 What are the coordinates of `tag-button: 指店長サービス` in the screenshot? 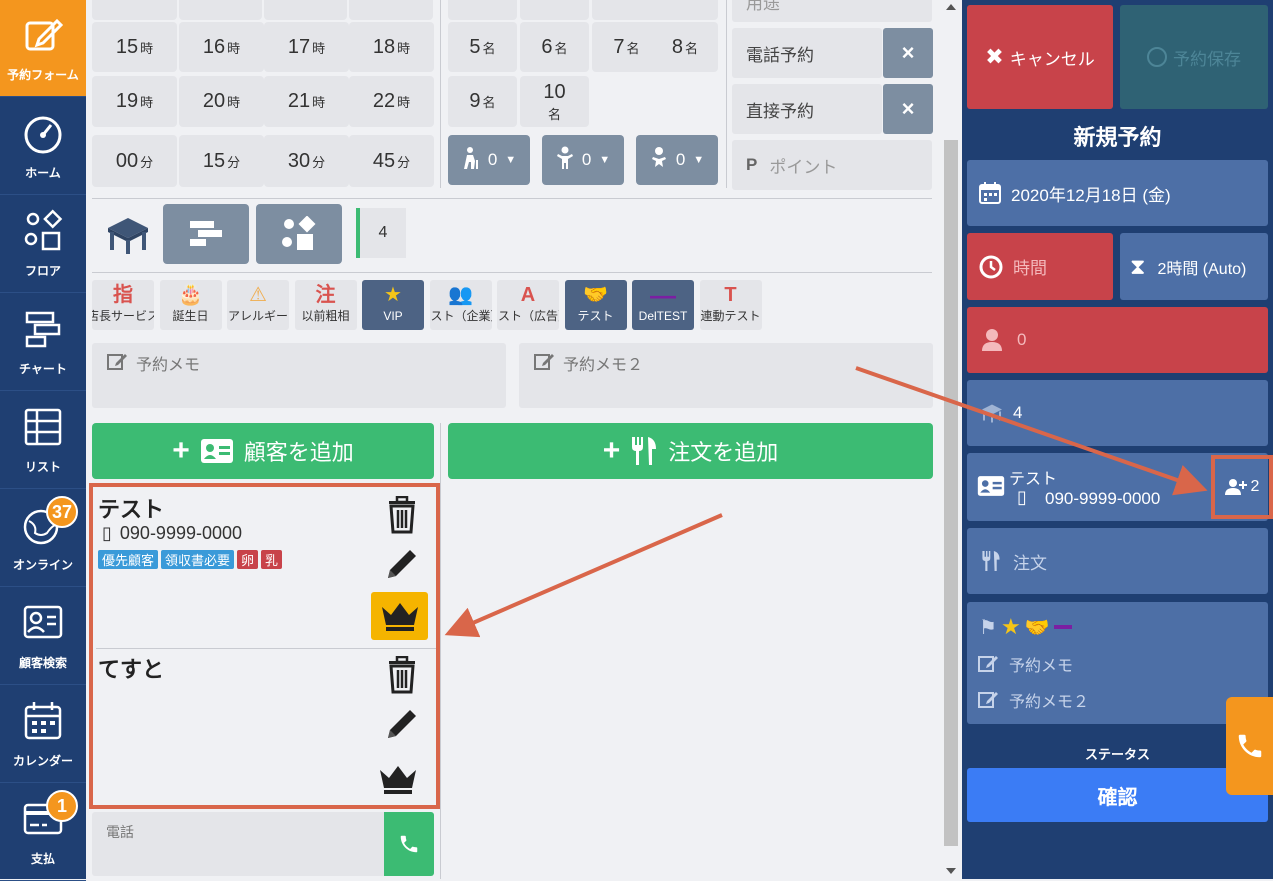 It's located at (123, 305).